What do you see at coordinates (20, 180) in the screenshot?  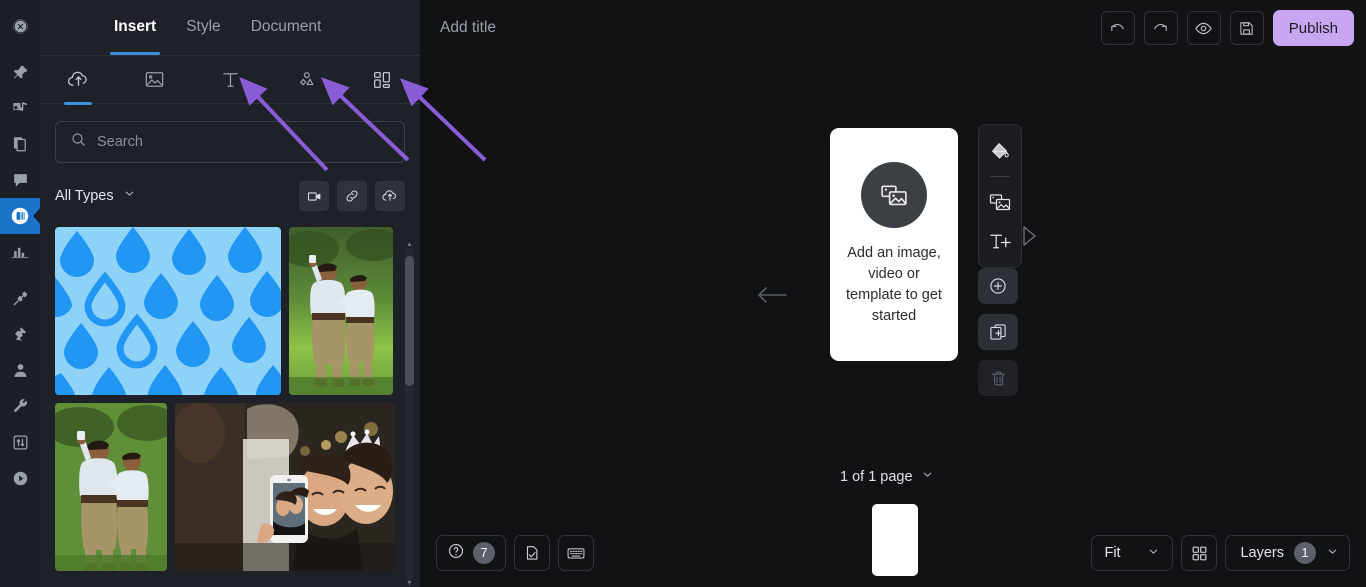 I see `sidebar-item-comments` at bounding box center [20, 180].